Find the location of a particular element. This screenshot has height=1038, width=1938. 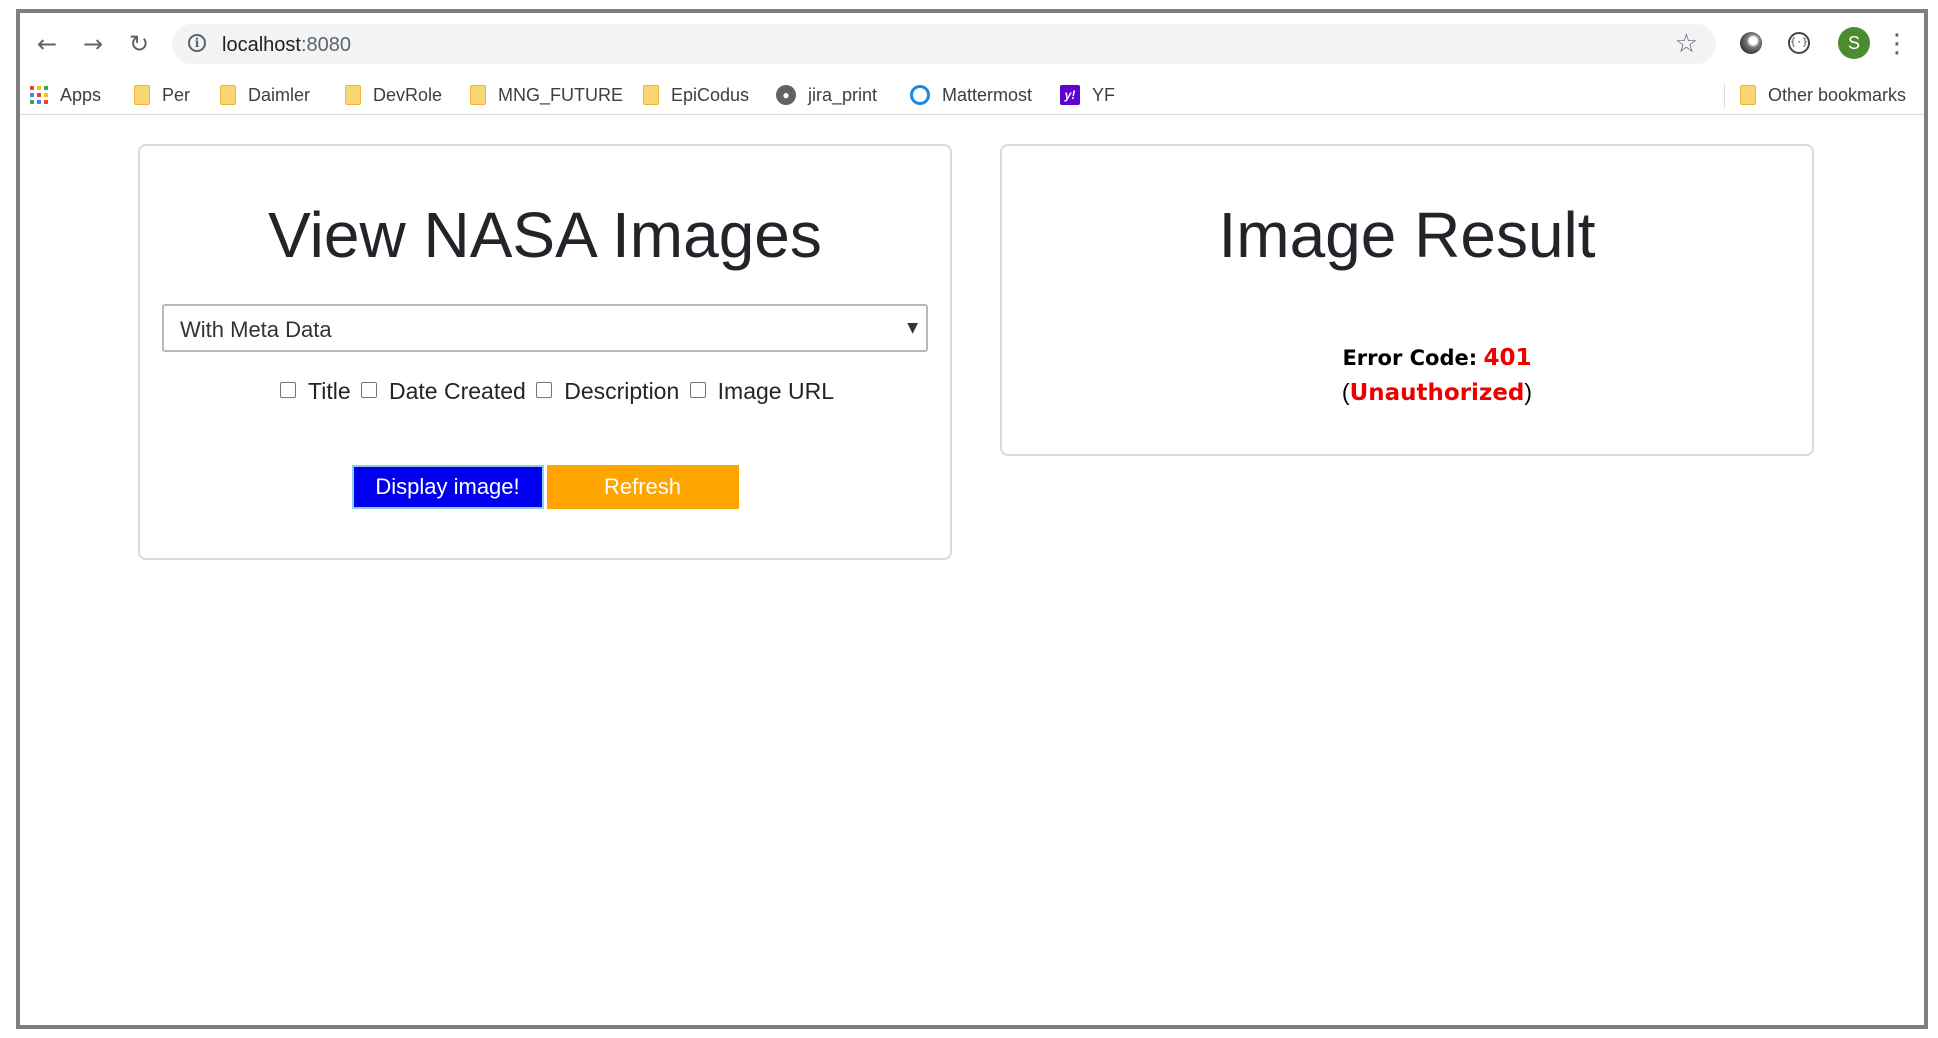

checkbox-label: Date Created is located at coordinates (457, 391).